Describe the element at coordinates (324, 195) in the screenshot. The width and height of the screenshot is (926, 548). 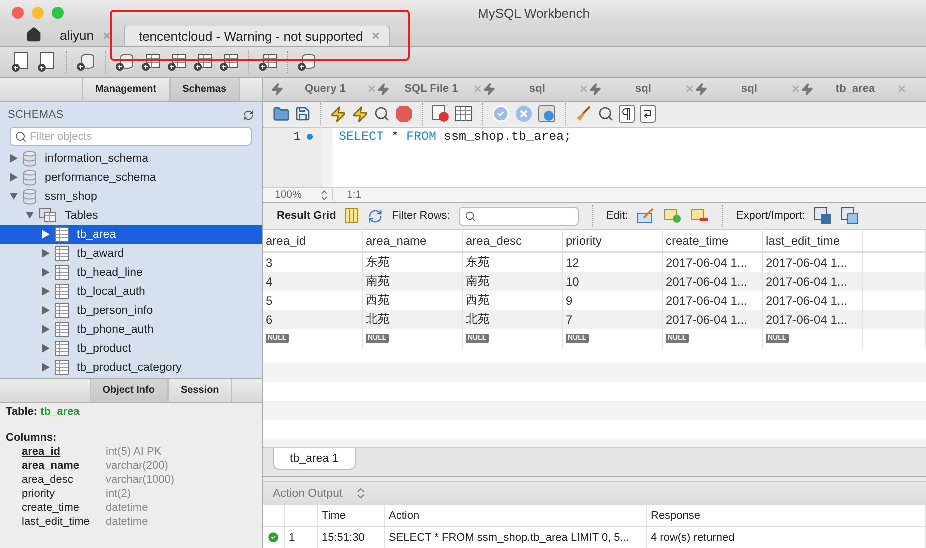
I see `stepper-icon` at that location.